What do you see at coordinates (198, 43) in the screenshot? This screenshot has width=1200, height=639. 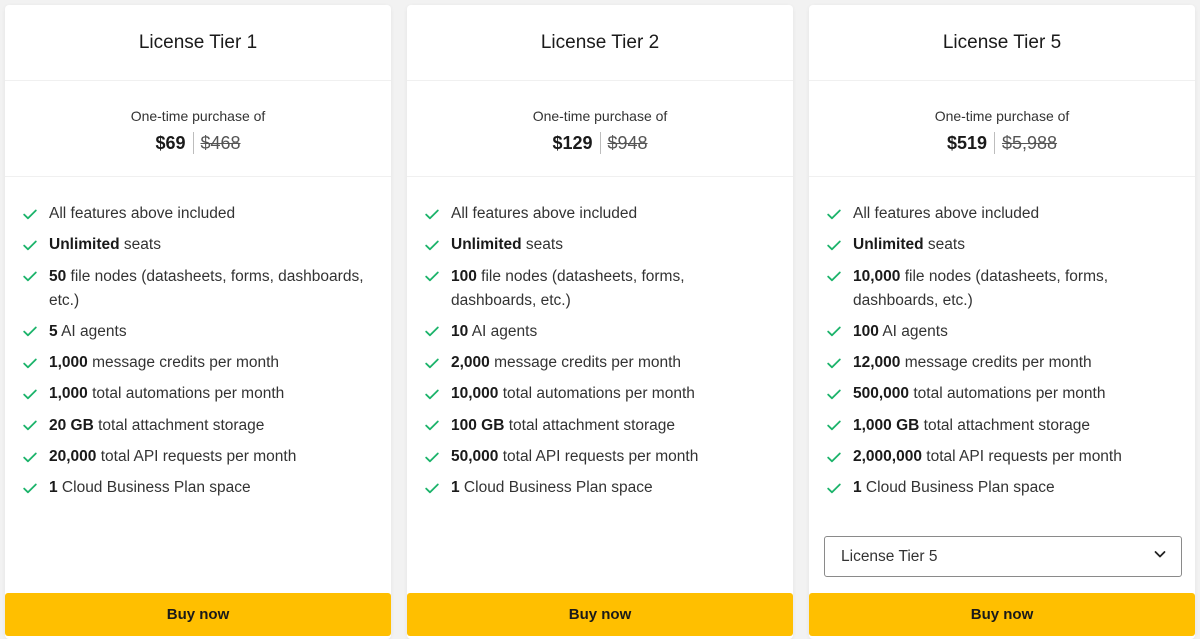 I see `card-title: License Tier 1` at bounding box center [198, 43].